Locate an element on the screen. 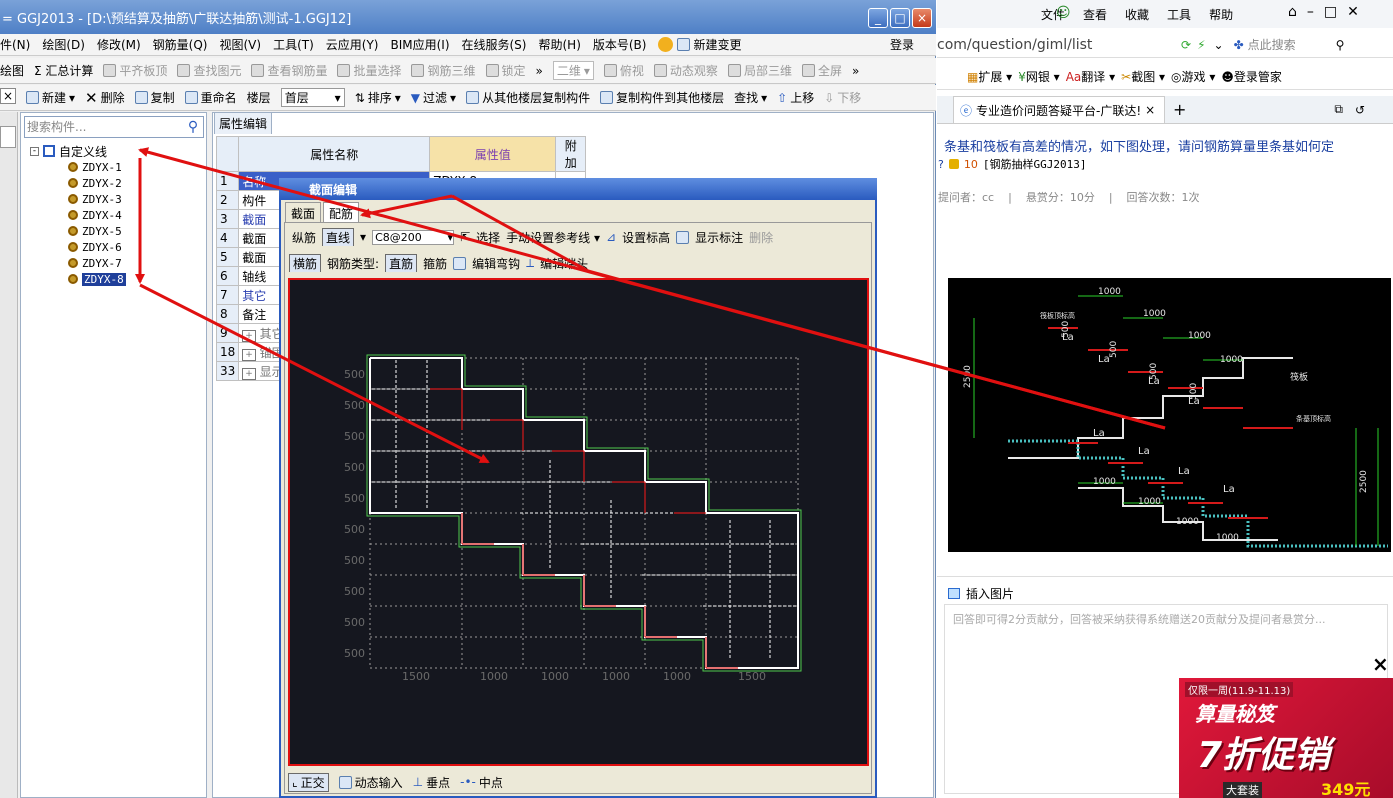 The image size is (1393, 798). new-button: 新建 ▾ is located at coordinates (50, 97).